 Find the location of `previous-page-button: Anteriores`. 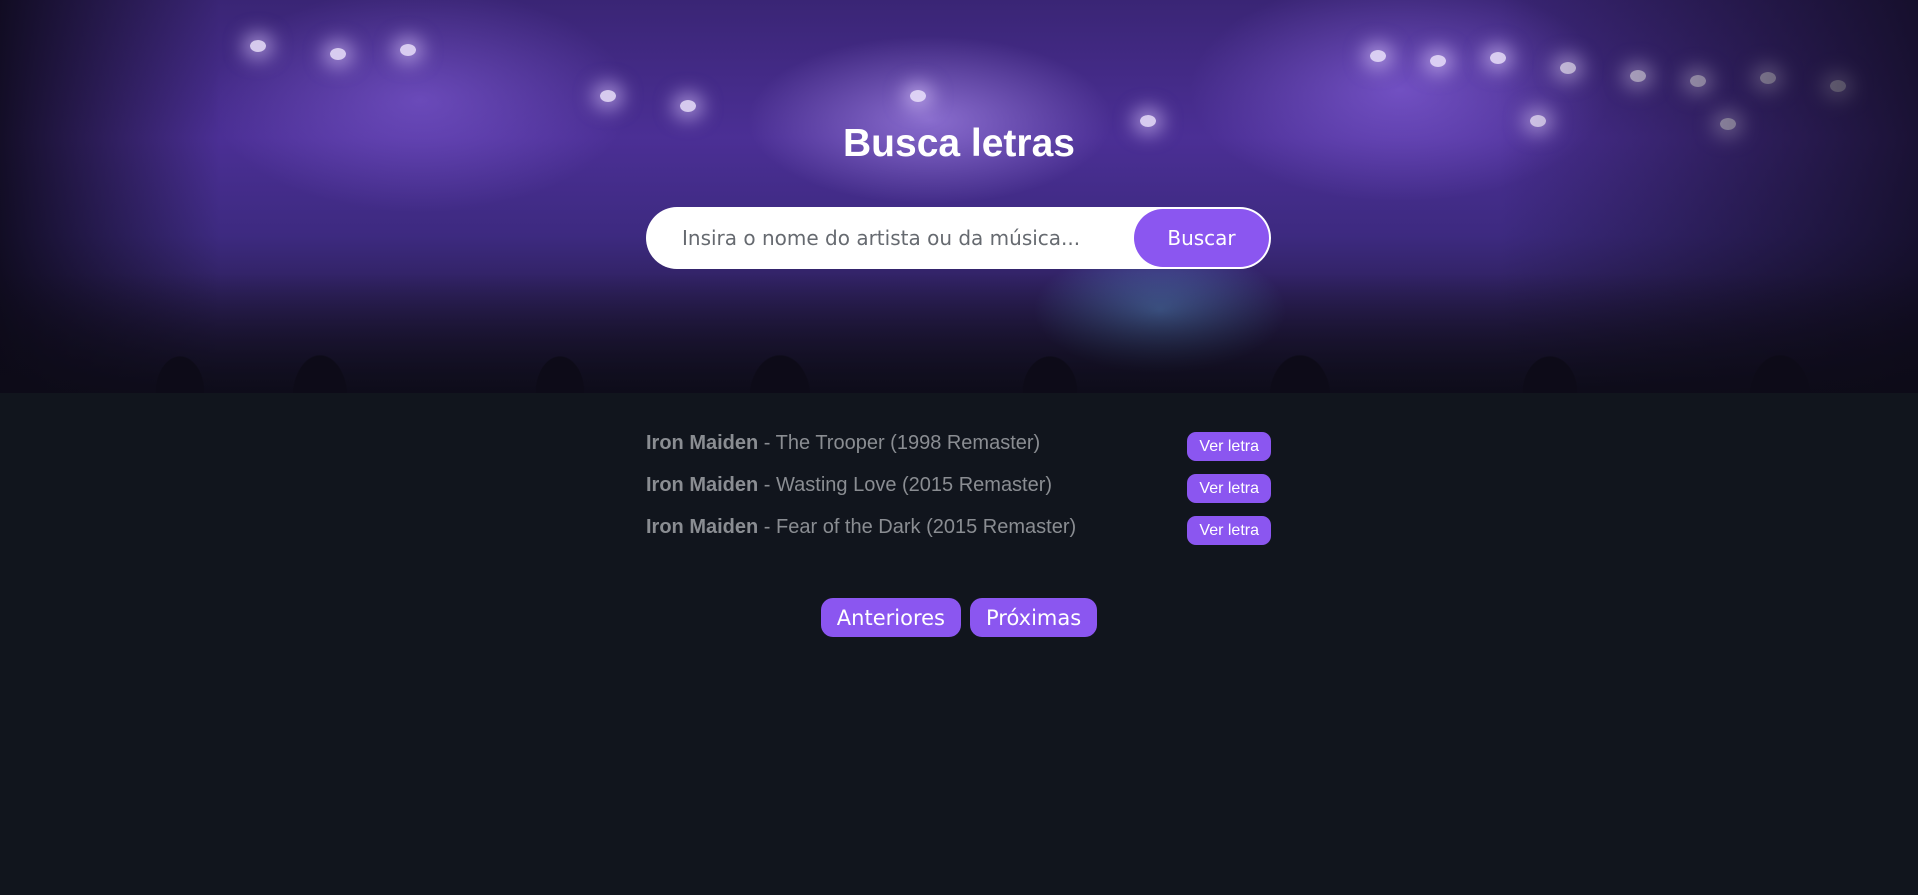

previous-page-button: Anteriores is located at coordinates (890, 617).